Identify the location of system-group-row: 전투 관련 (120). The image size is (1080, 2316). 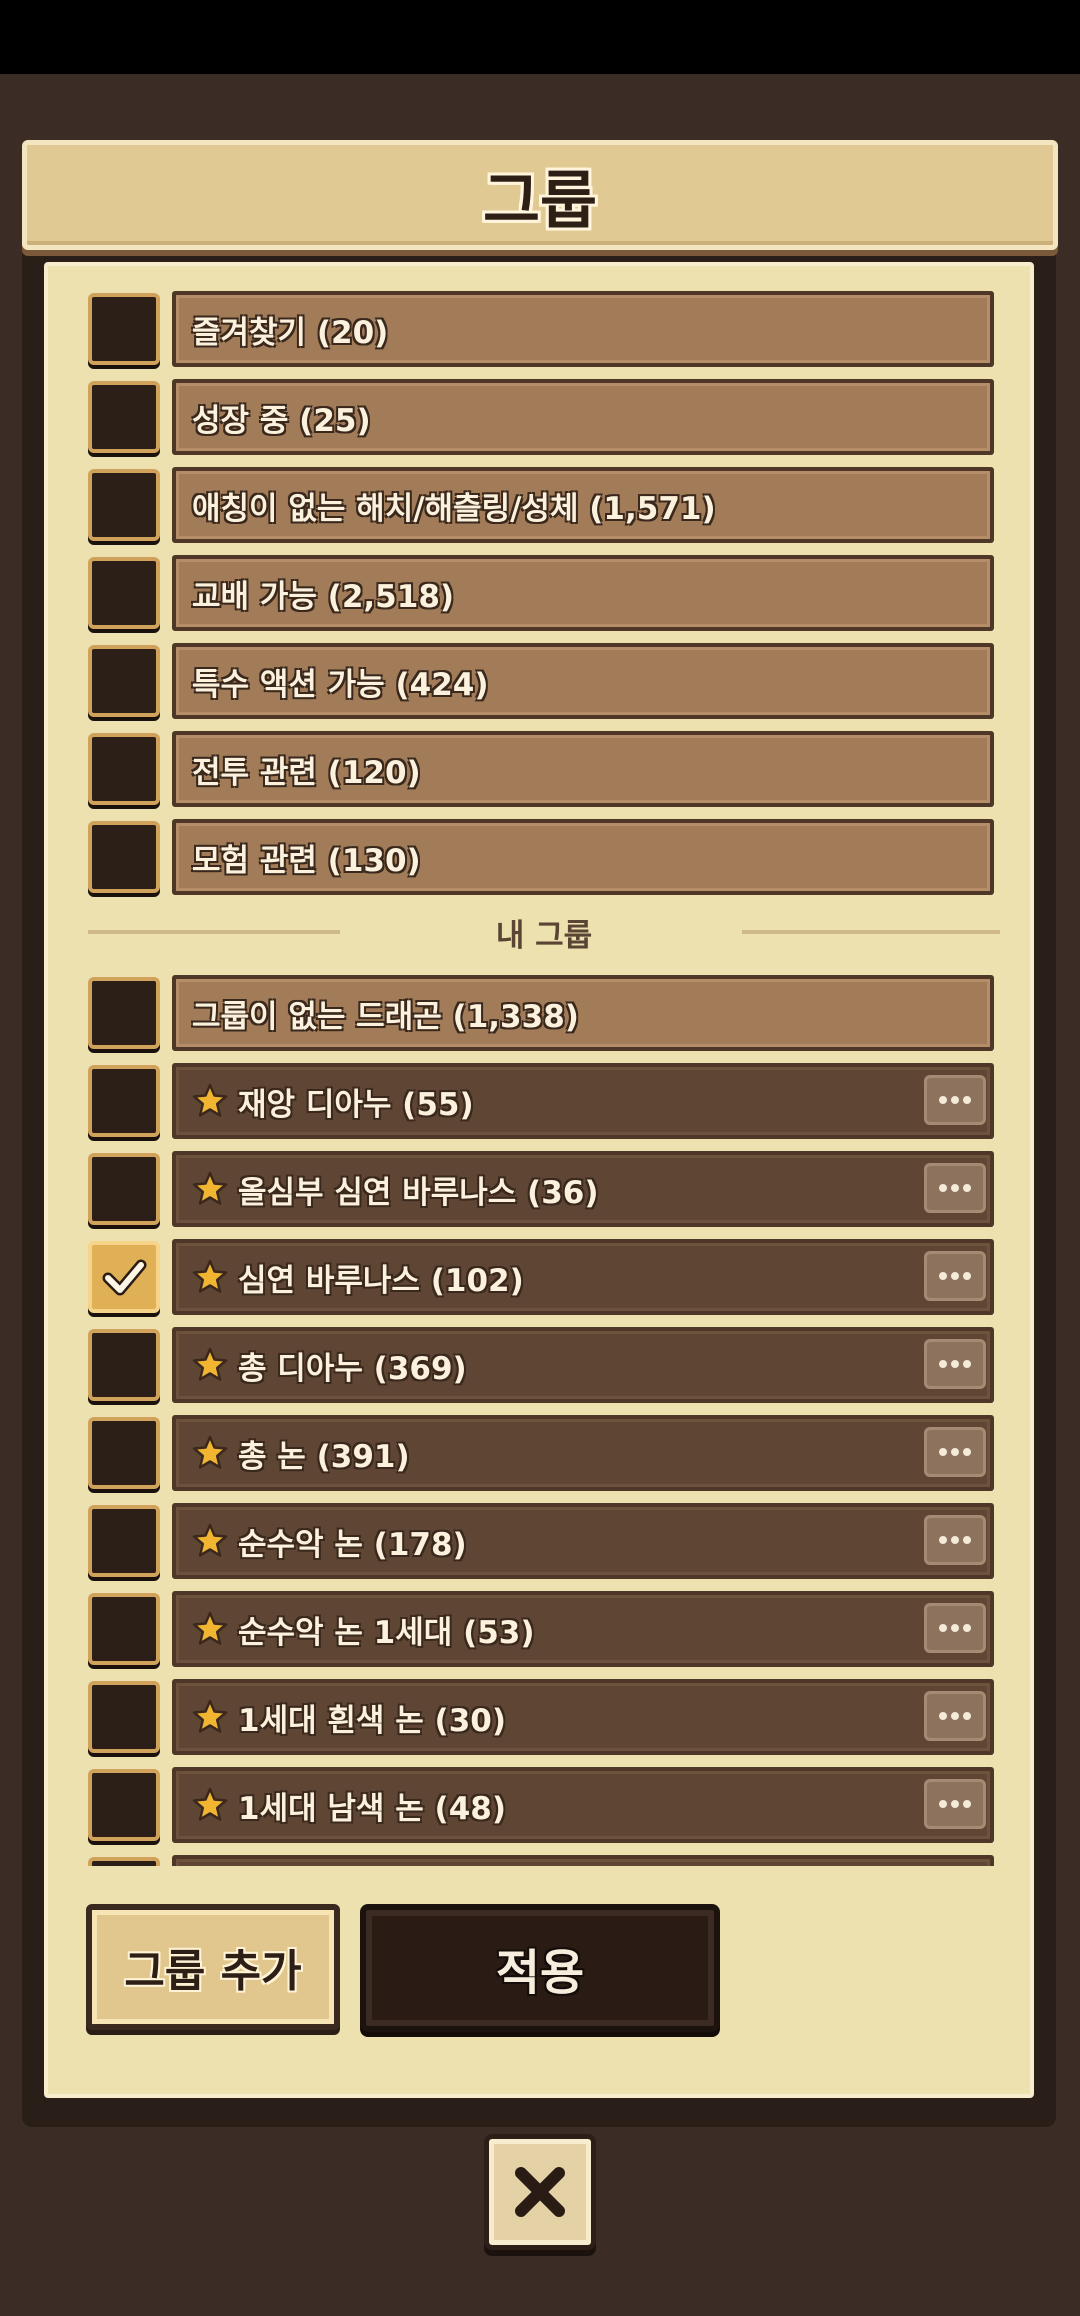
(544, 769).